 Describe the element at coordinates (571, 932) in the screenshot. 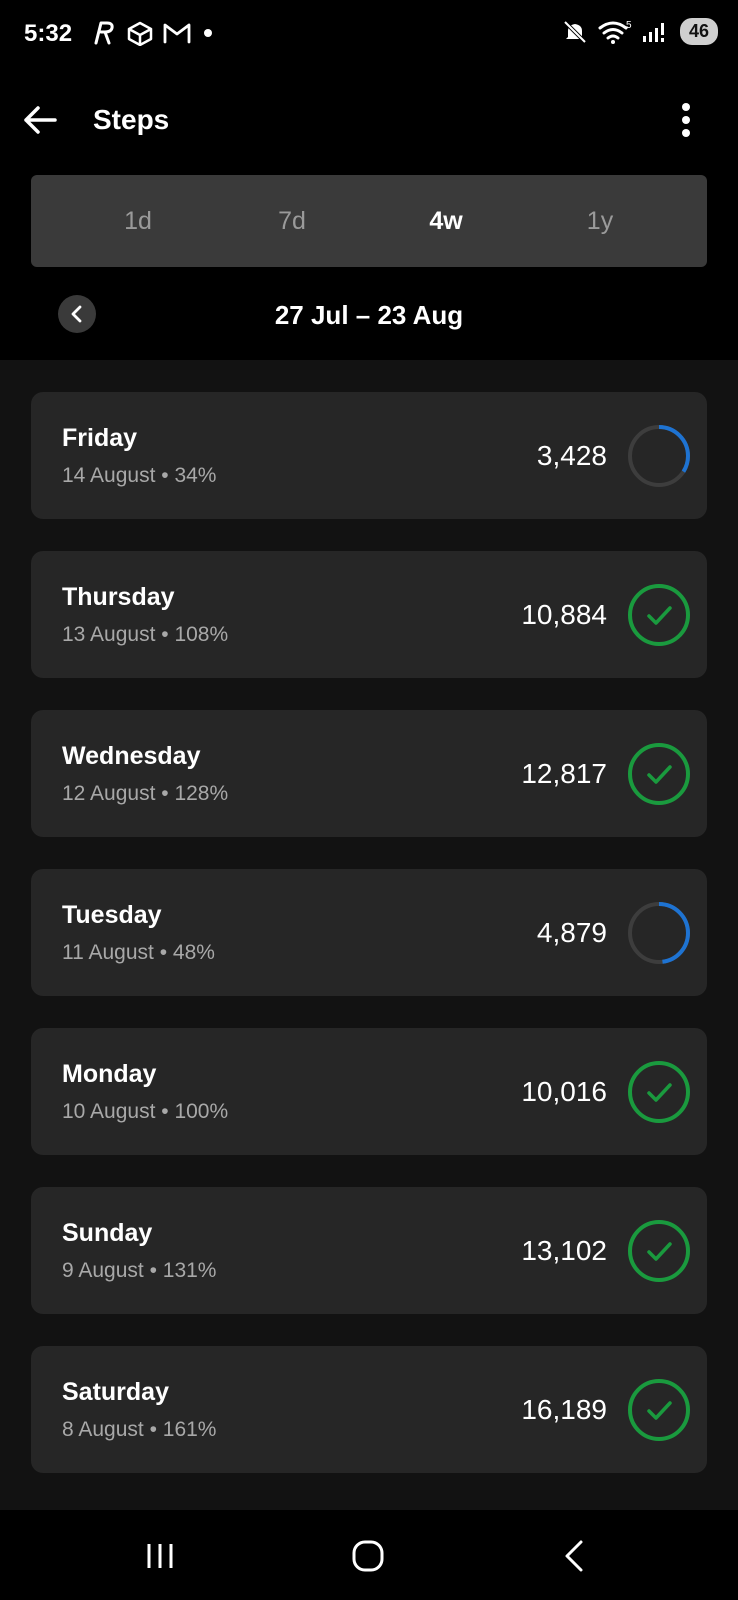

I see `step-count: 4,879` at that location.